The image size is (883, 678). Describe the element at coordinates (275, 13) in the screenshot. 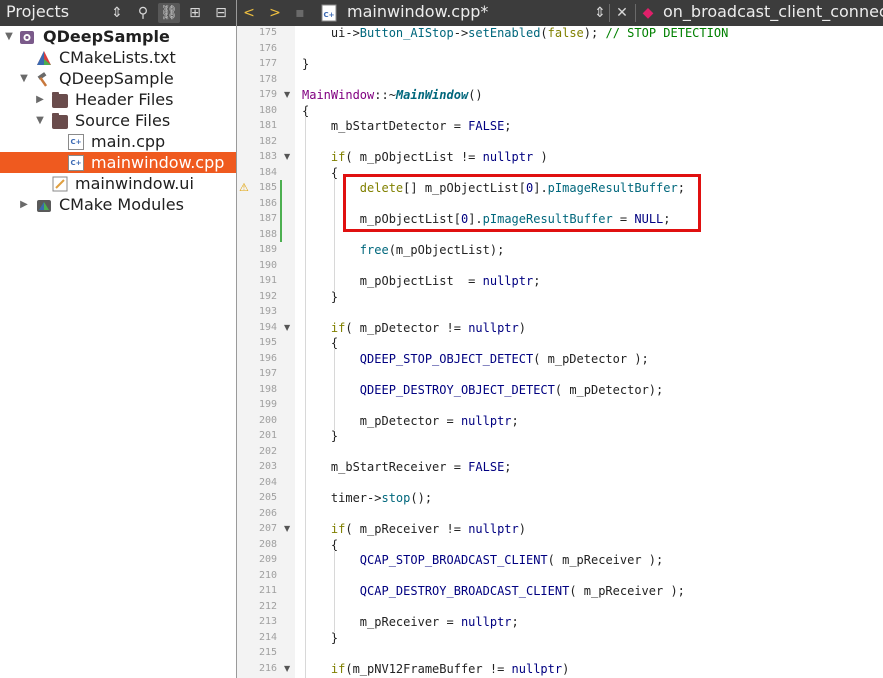

I see `forward-arrow-icon: >` at that location.